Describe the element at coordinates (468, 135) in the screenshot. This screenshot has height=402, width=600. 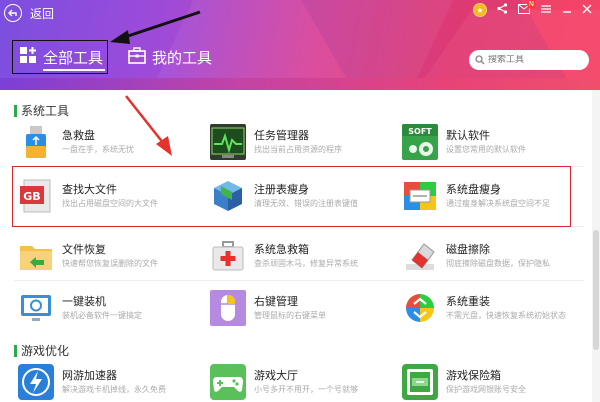
I see `tool-name: 默认软件` at that location.